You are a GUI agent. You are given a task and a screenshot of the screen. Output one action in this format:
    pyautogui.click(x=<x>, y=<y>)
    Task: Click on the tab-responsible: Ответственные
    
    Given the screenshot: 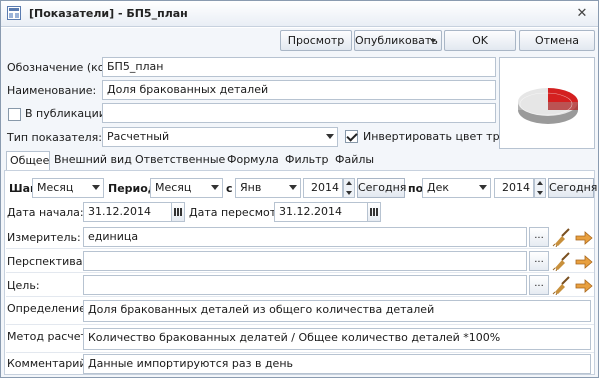 What is the action you would take?
    pyautogui.click(x=180, y=161)
    